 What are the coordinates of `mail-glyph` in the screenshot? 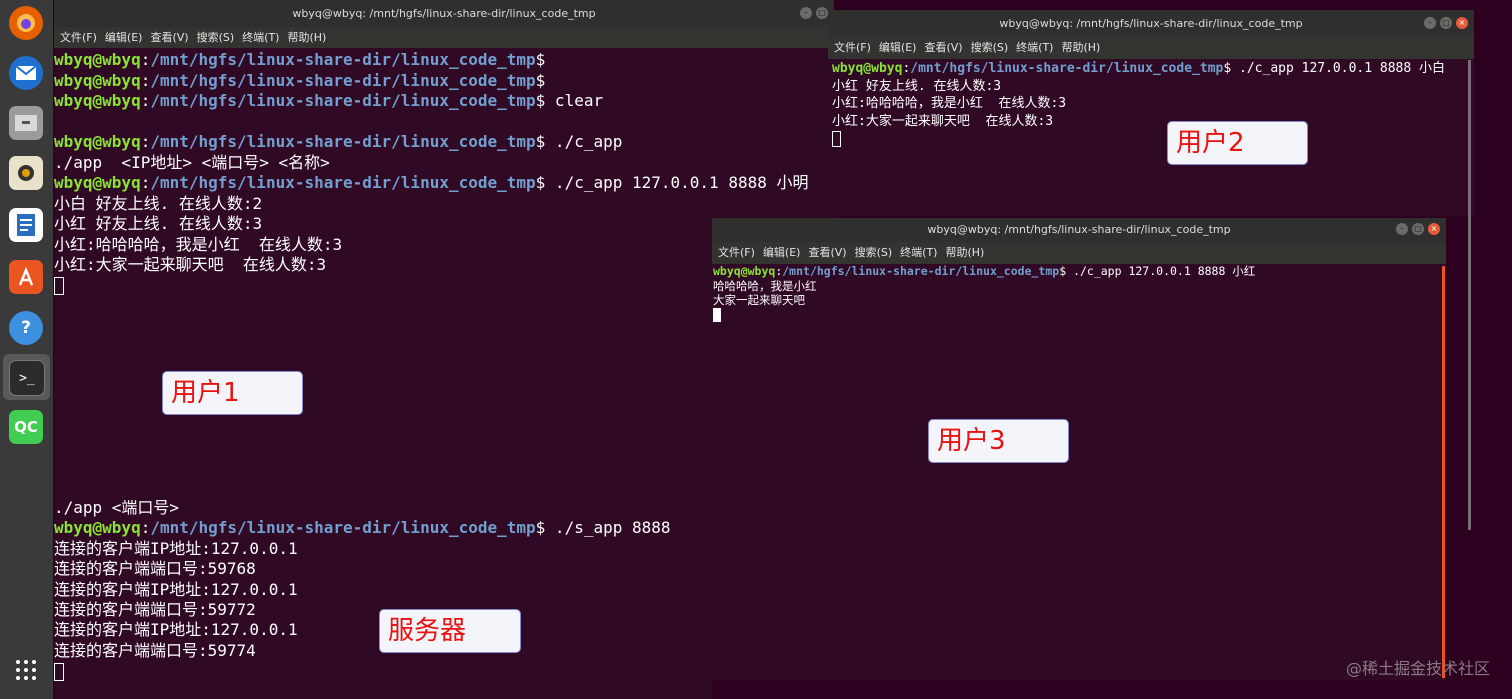 It's located at (26, 72).